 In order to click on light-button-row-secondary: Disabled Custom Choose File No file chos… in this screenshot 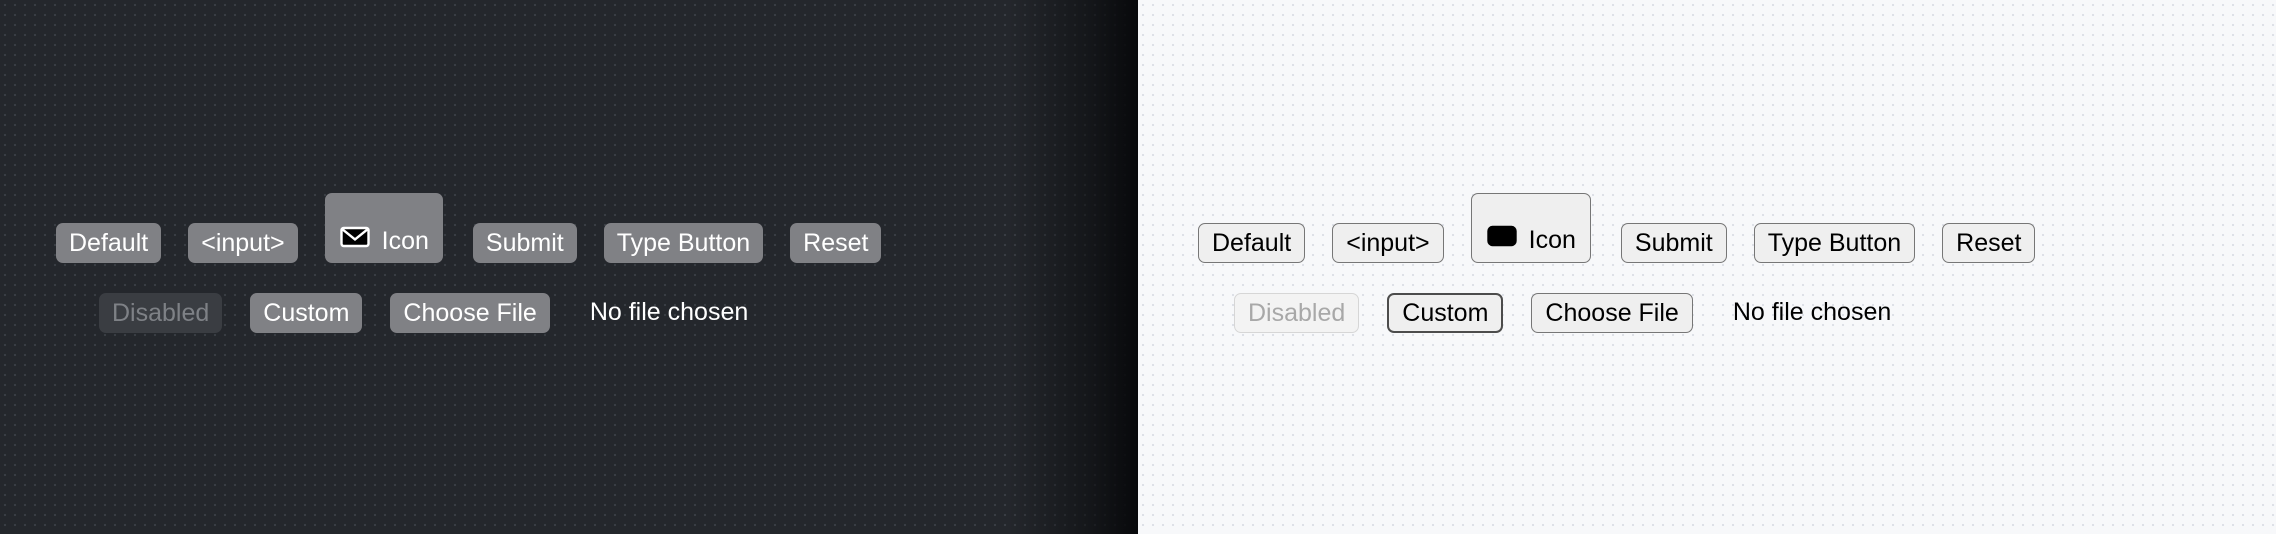, I will do `click(1562, 313)`.